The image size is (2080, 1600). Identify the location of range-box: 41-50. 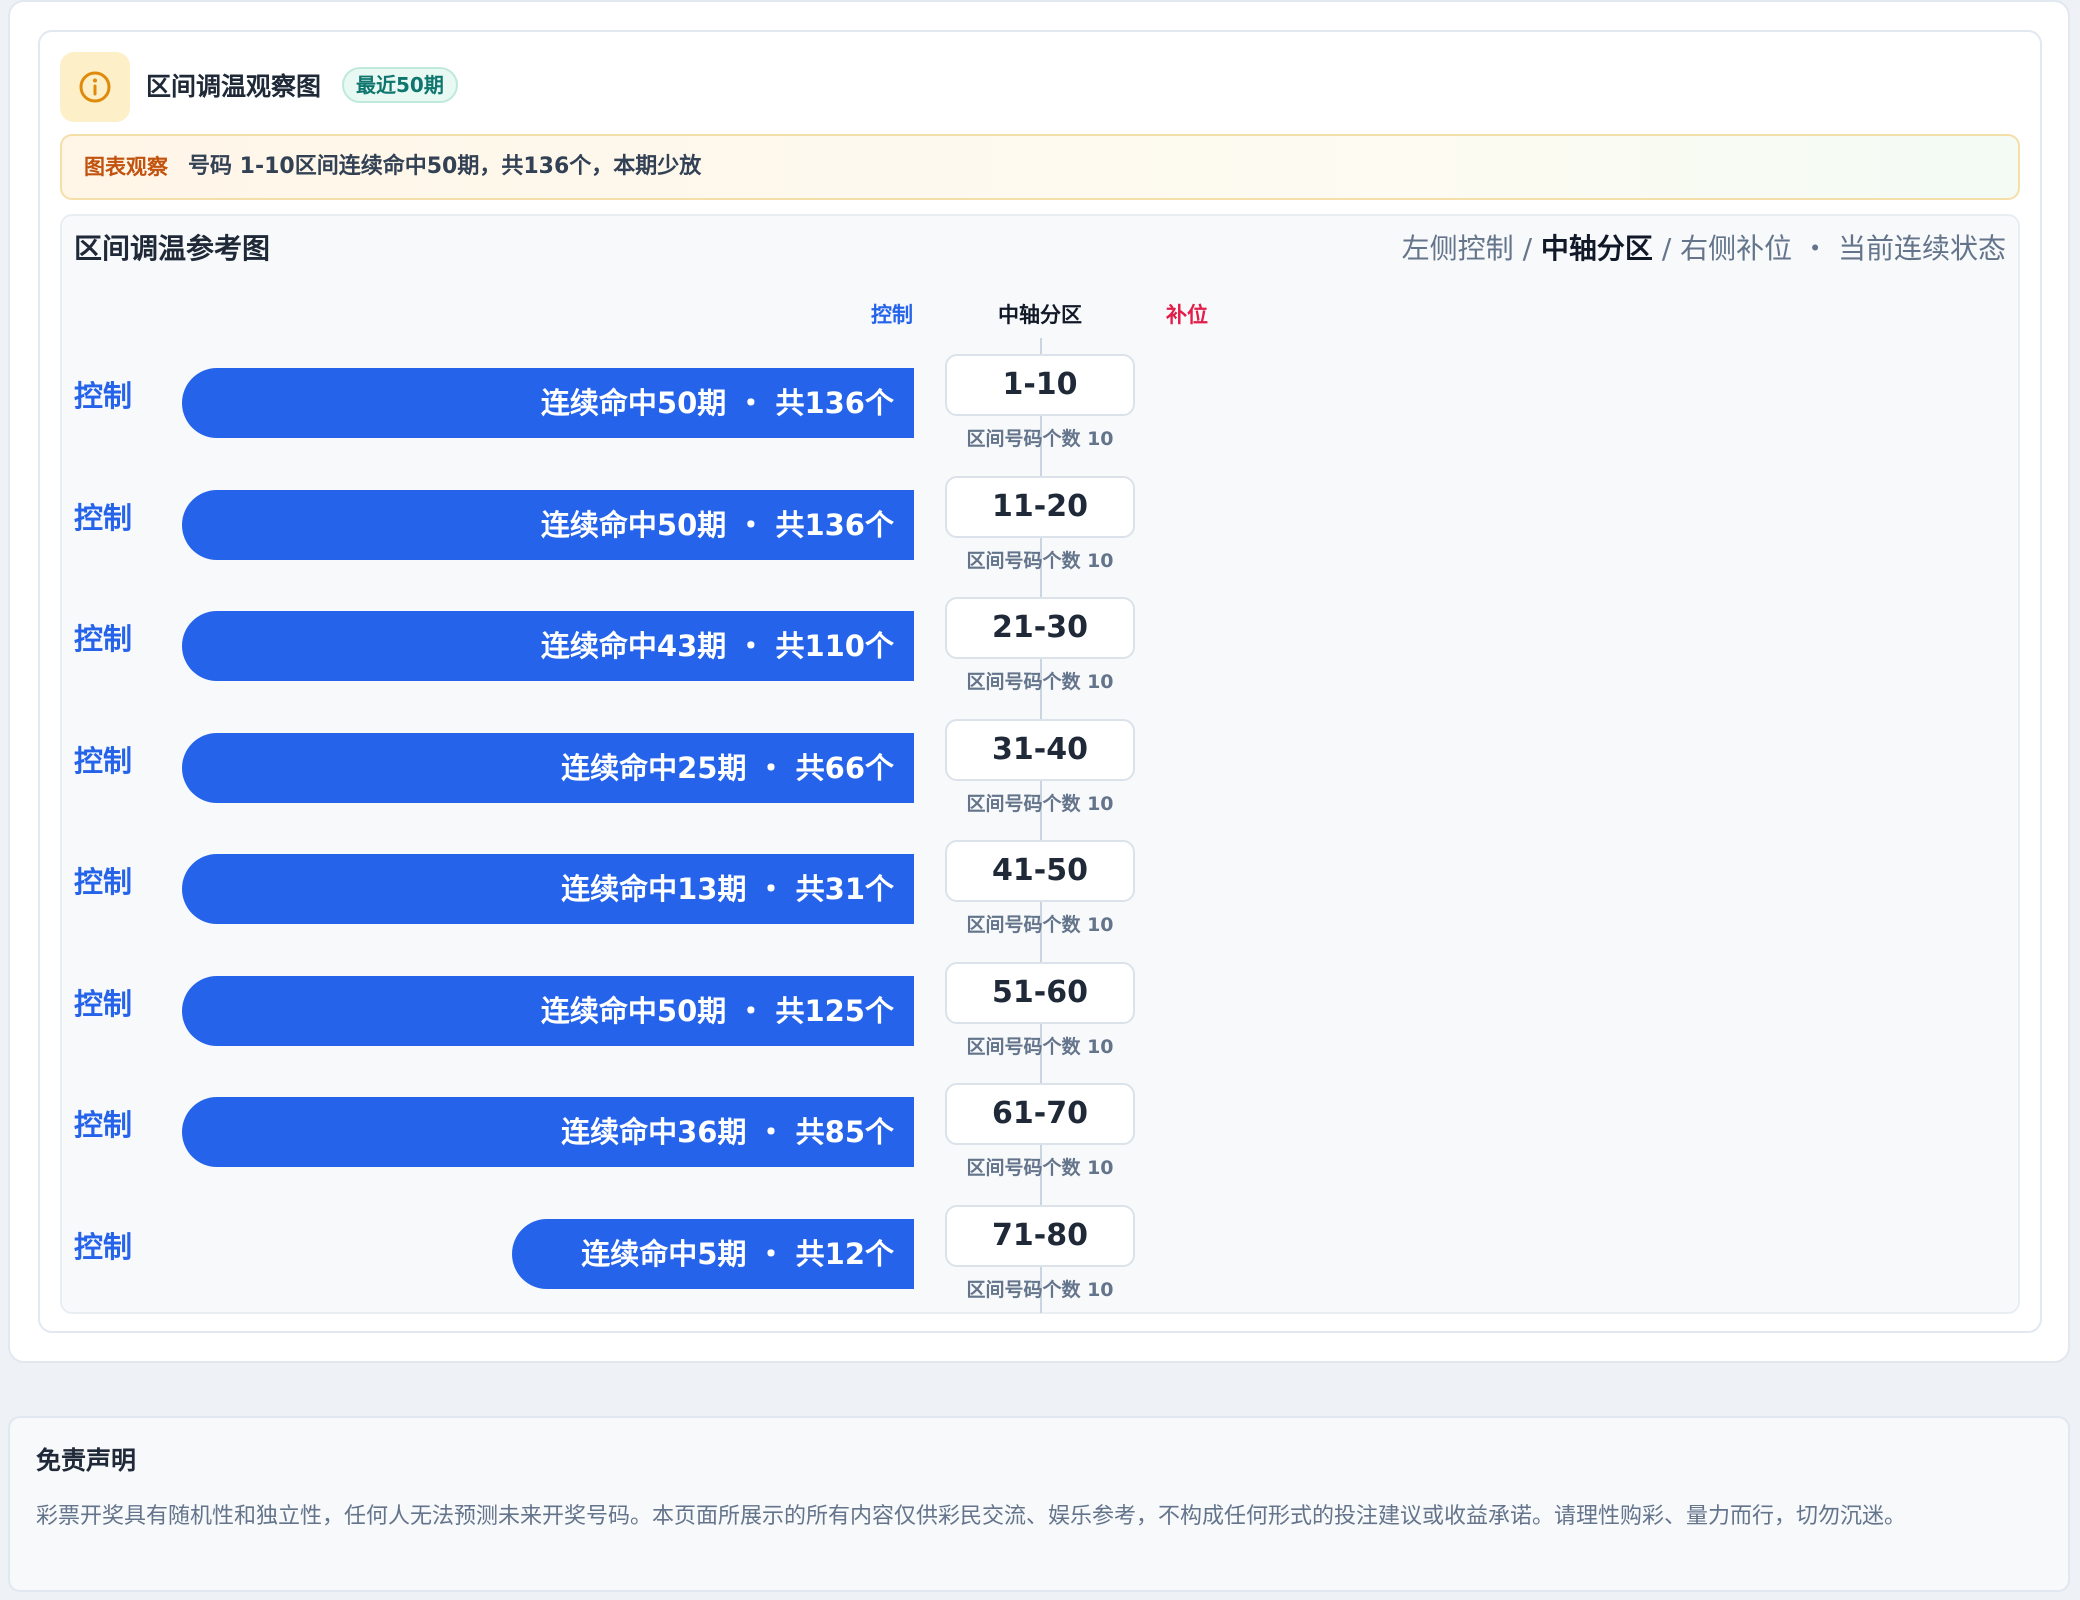
(1040, 871).